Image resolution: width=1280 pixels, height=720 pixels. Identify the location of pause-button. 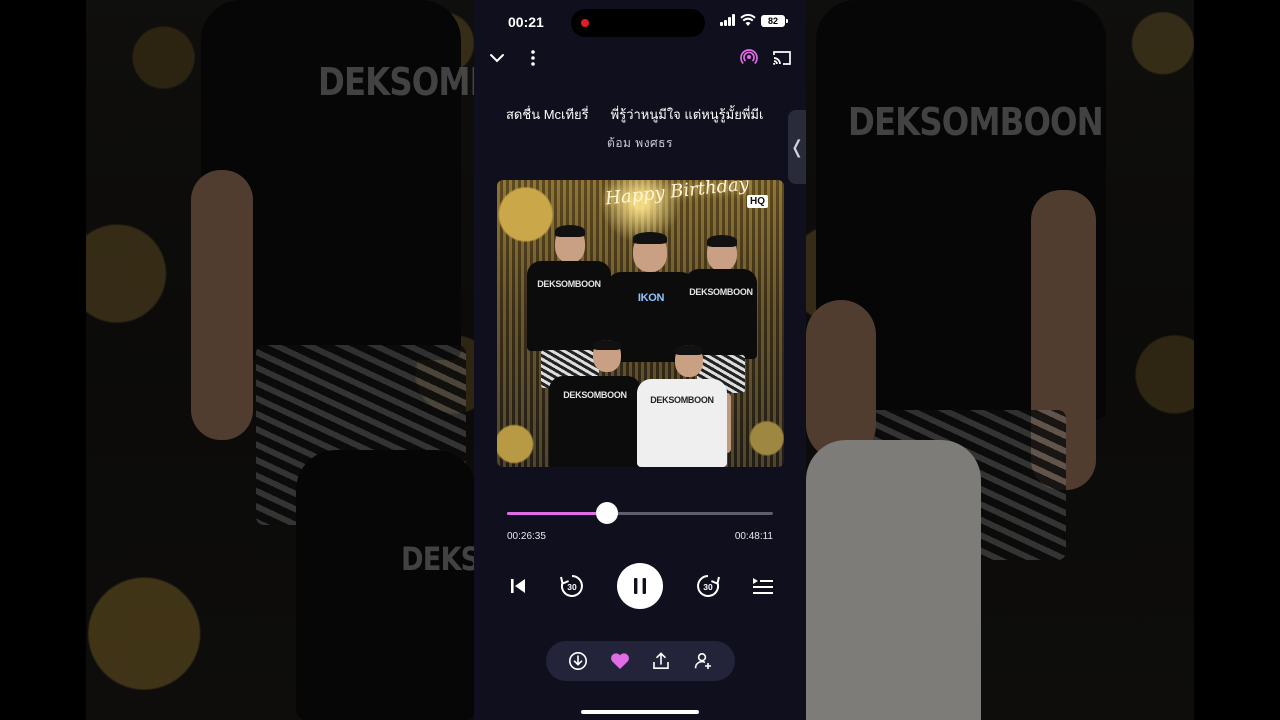
(640, 586).